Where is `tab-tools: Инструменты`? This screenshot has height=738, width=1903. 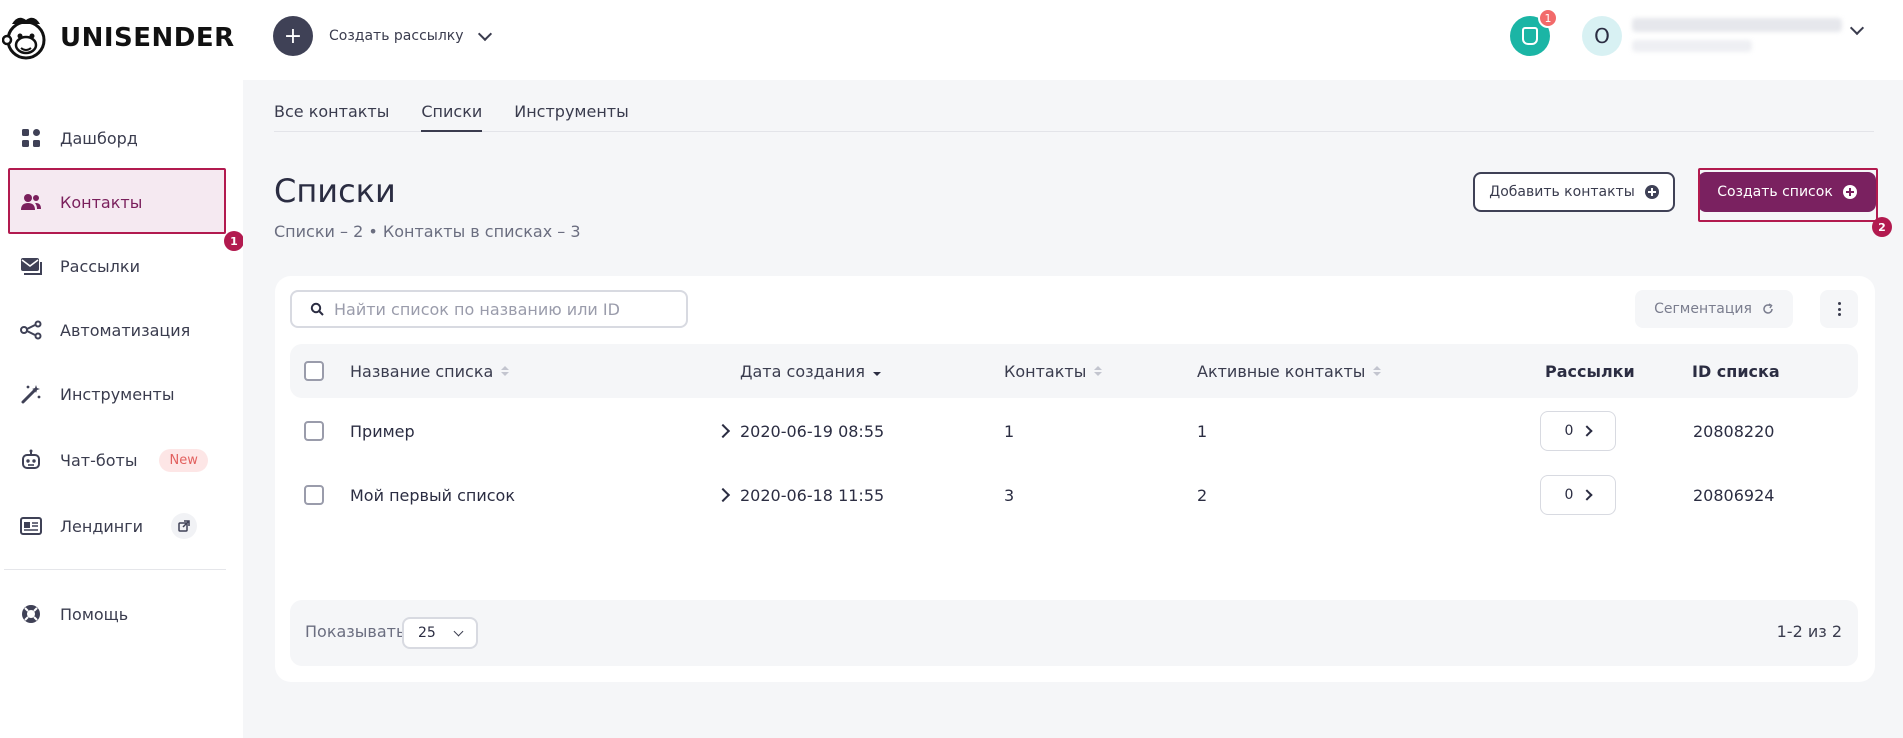 tab-tools: Инструменты is located at coordinates (571, 106).